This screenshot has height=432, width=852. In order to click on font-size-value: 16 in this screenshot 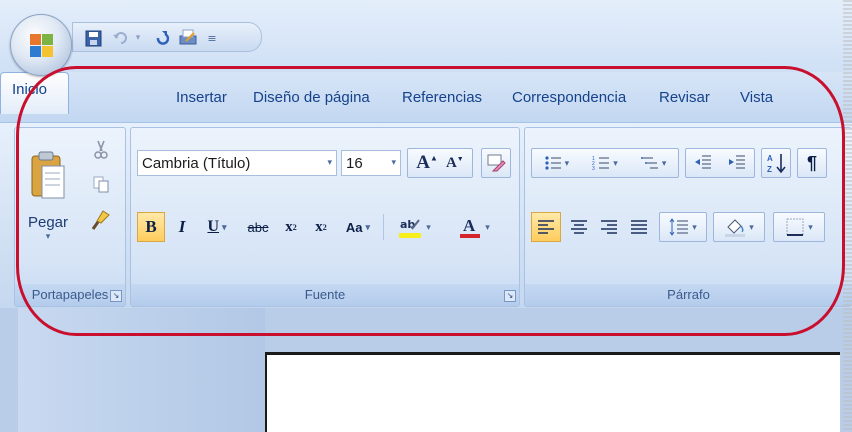, I will do `click(354, 163)`.